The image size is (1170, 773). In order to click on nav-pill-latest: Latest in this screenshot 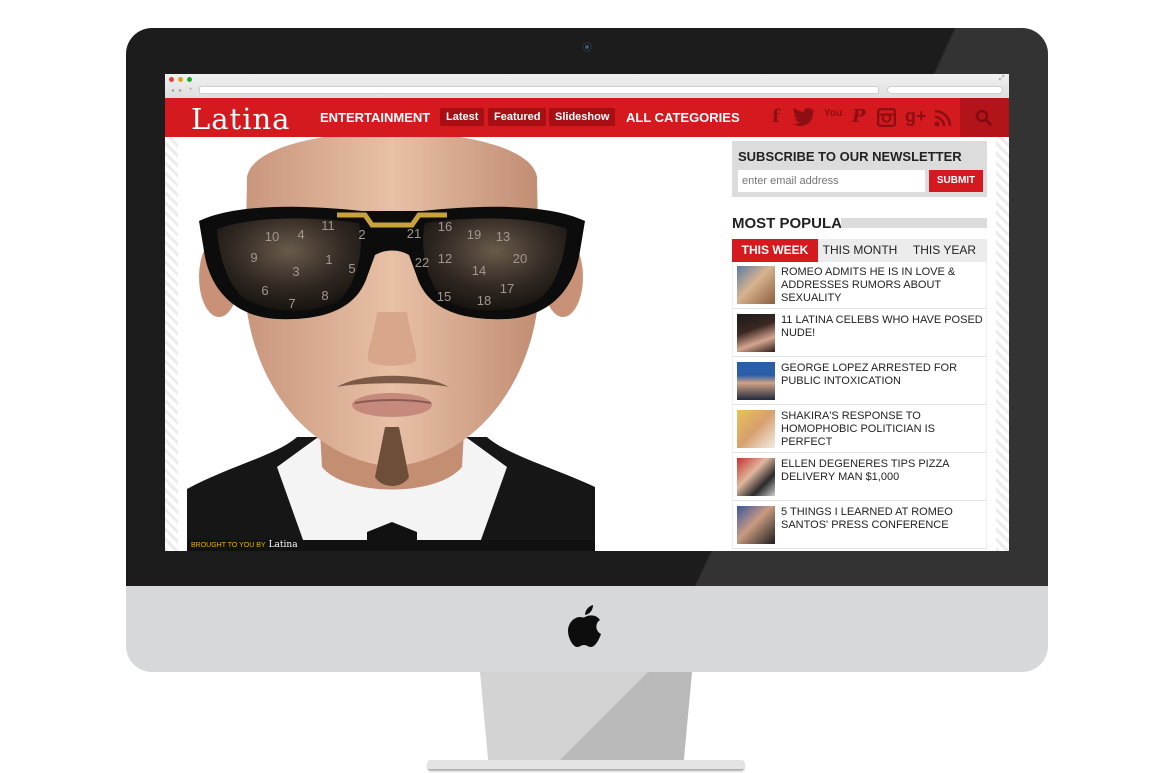, I will do `click(462, 117)`.